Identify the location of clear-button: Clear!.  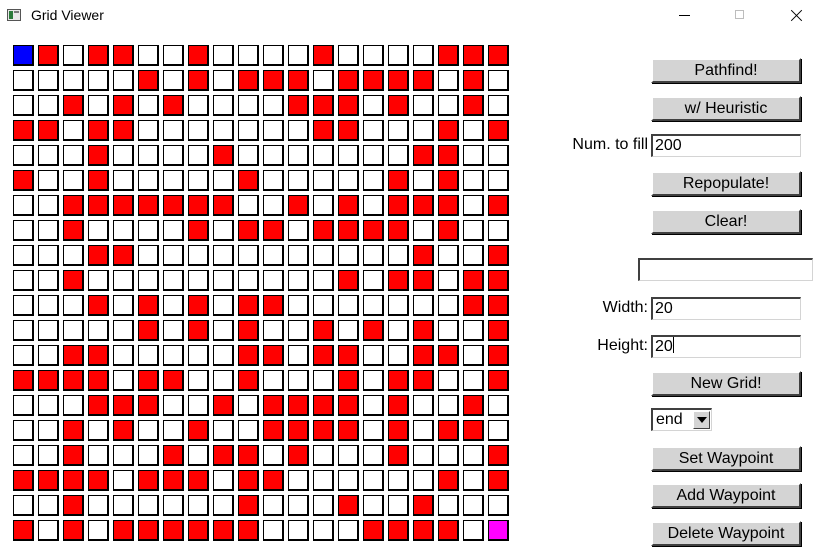
(726, 221).